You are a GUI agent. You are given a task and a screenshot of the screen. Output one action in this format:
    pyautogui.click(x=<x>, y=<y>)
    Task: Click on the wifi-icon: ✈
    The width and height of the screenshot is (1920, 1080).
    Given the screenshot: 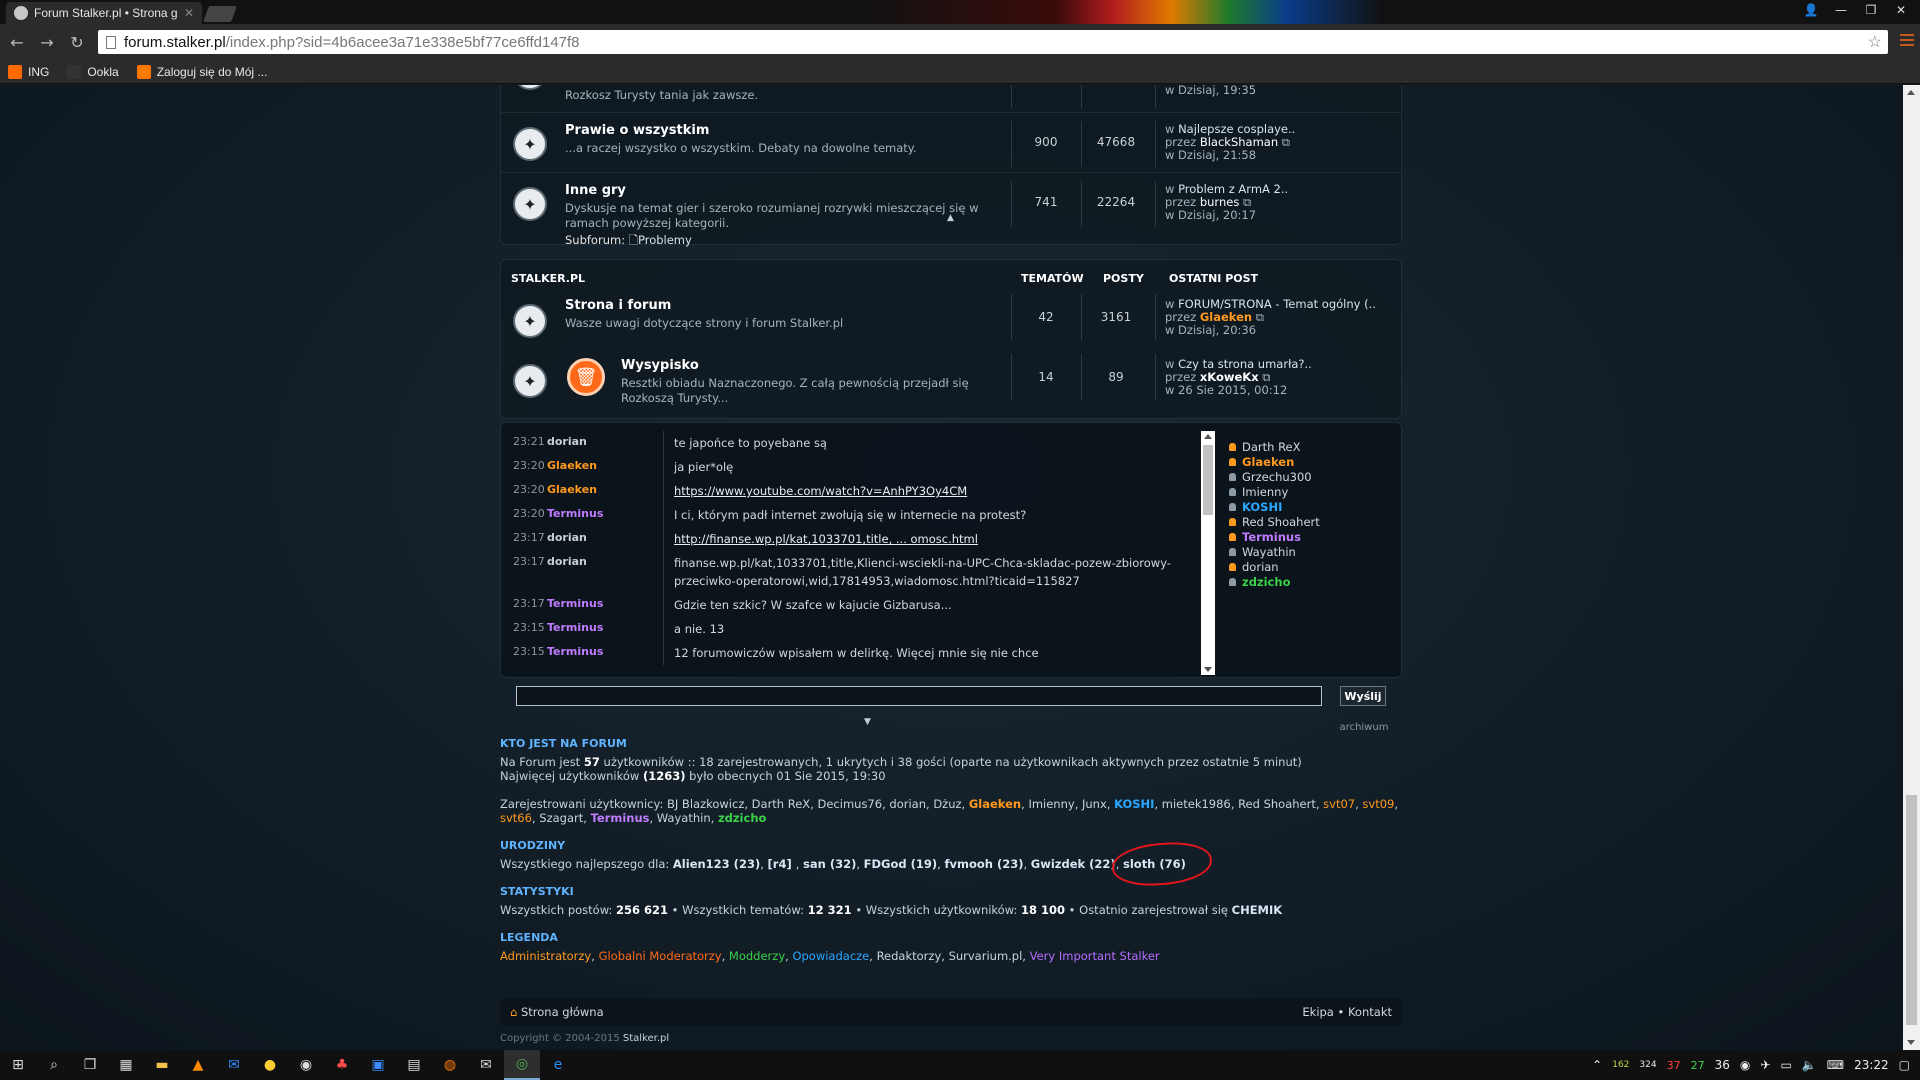 What is the action you would take?
    pyautogui.click(x=1765, y=1065)
    